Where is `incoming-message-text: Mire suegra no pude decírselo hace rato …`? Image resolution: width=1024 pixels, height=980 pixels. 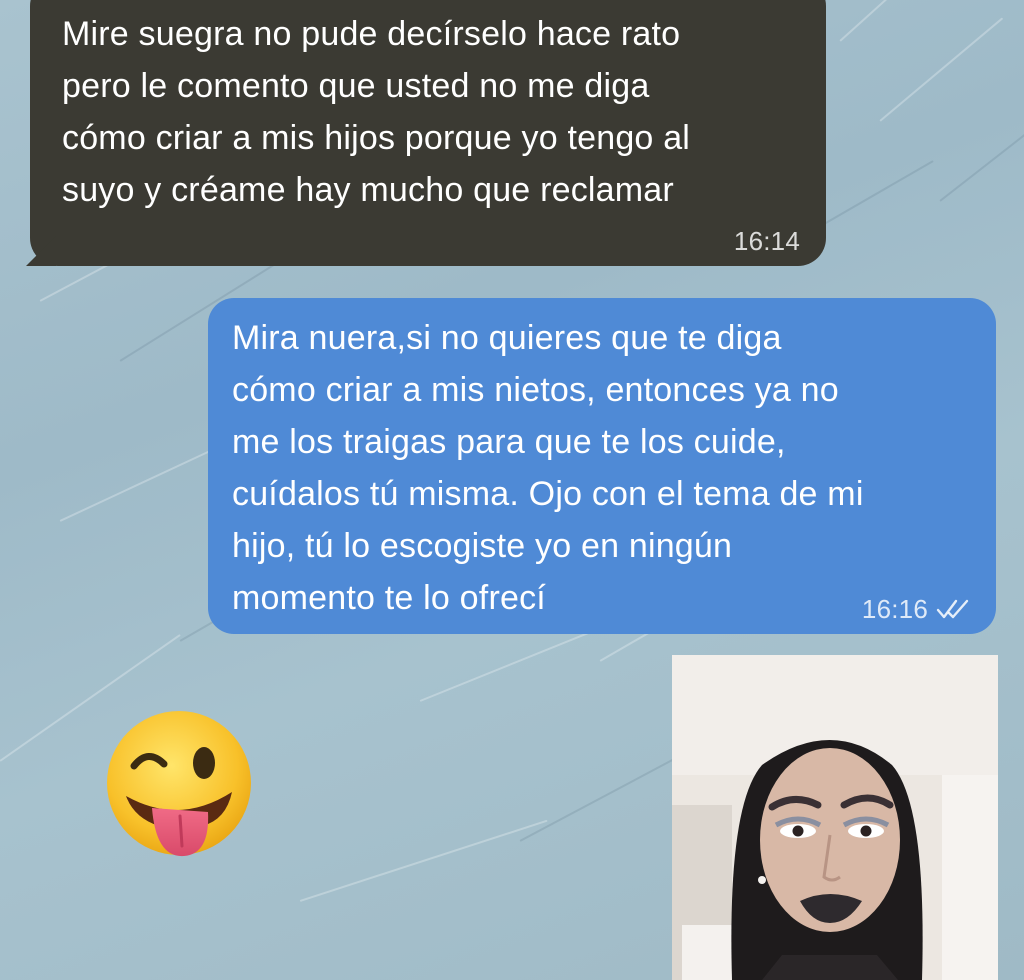
incoming-message-text: Mire suegra no pude decírselo hace rato … is located at coordinates (376, 112).